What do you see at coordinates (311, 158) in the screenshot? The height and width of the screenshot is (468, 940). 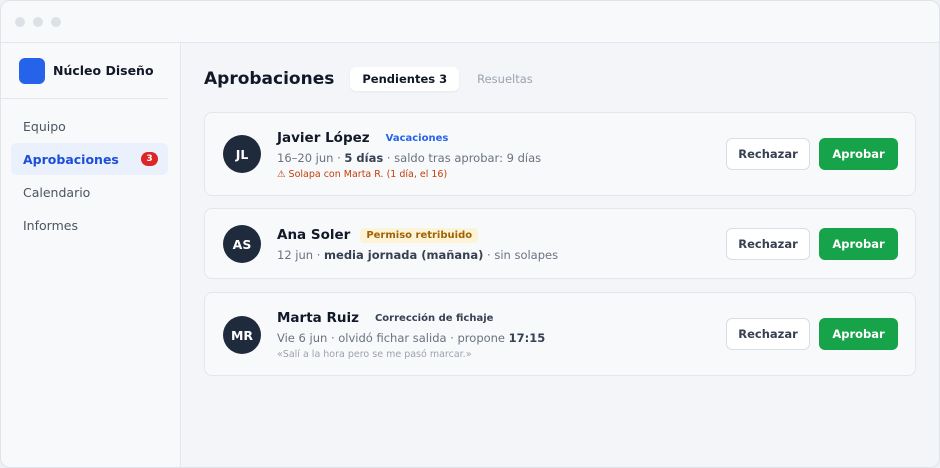 I see `detail-text: 16–20 jun ·` at bounding box center [311, 158].